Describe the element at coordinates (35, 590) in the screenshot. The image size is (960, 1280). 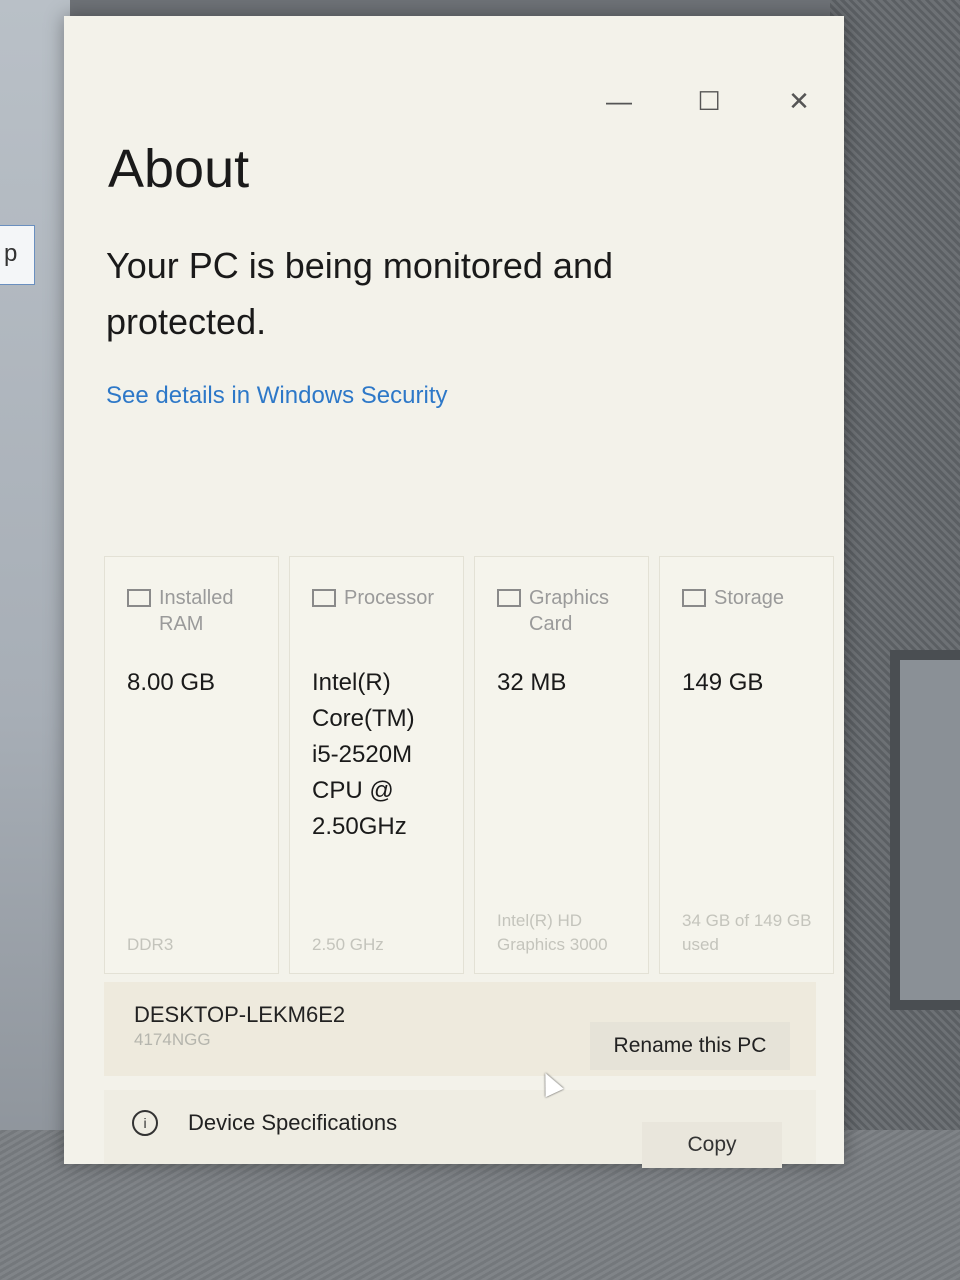
I see `background-settings-panel` at that location.